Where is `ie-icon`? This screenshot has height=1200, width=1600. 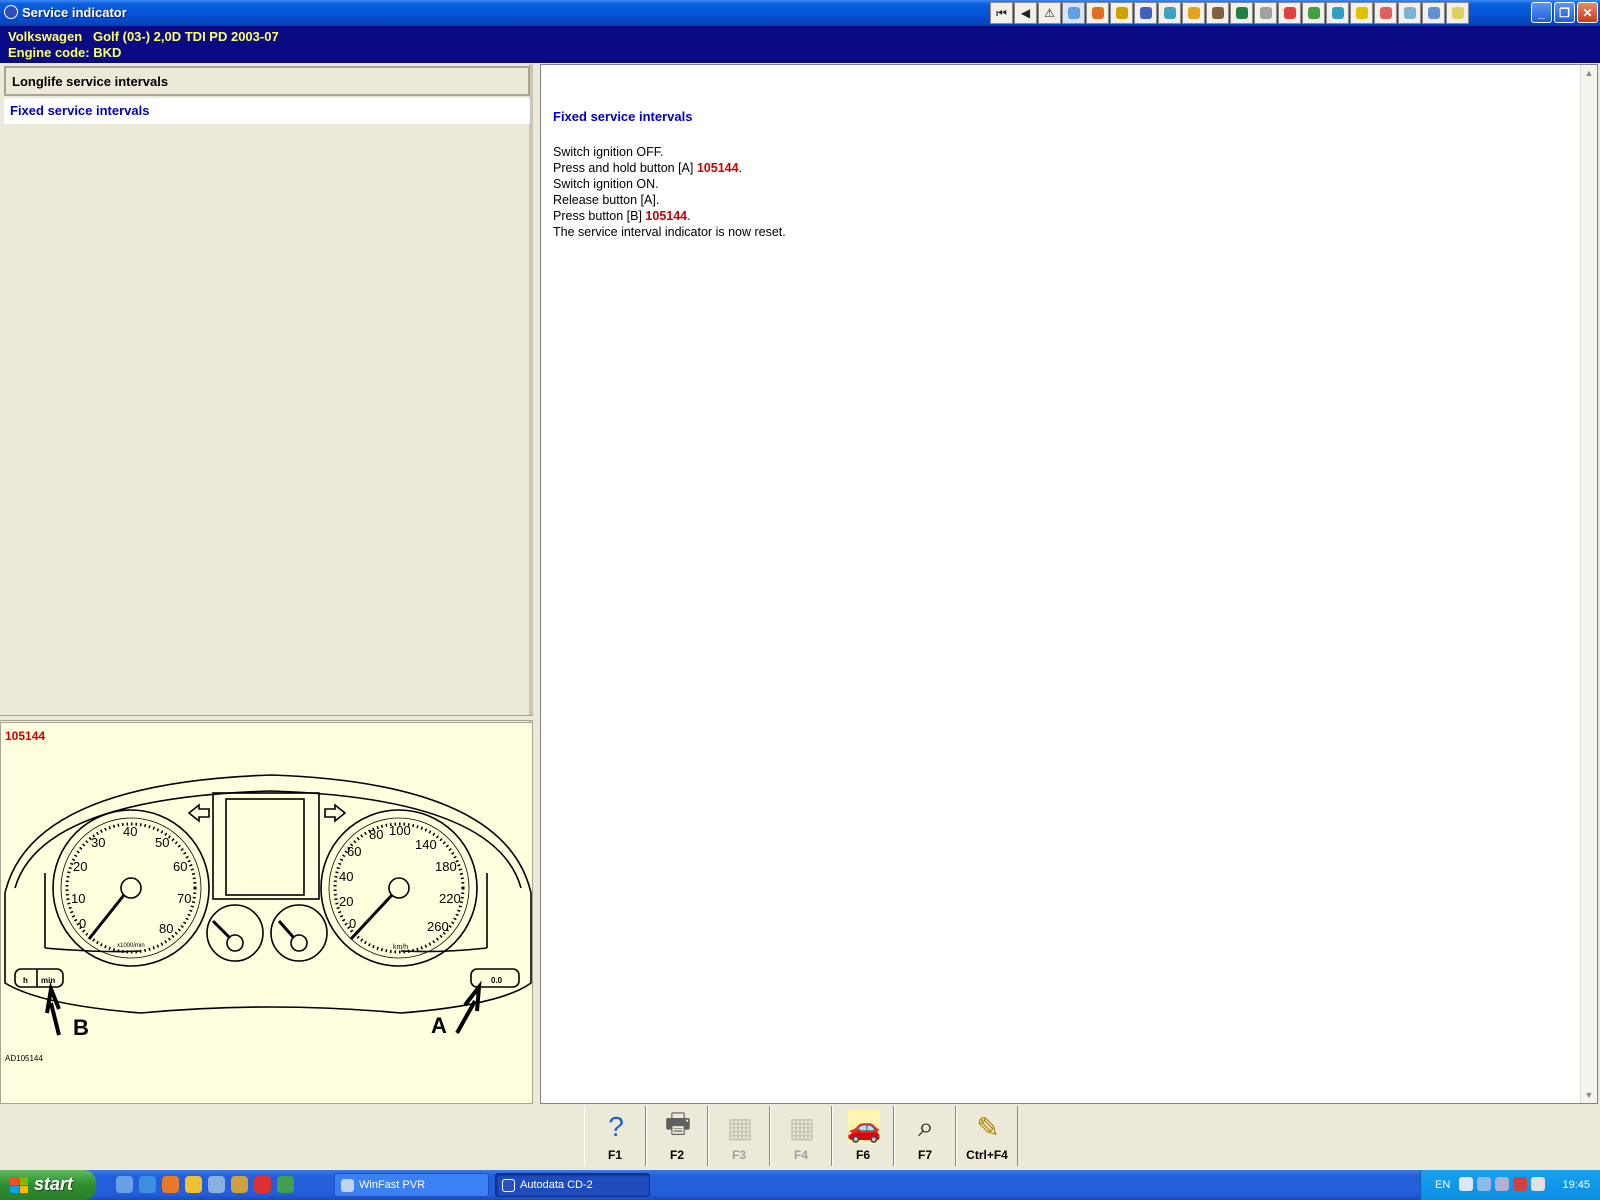
ie-icon is located at coordinates (147, 1184).